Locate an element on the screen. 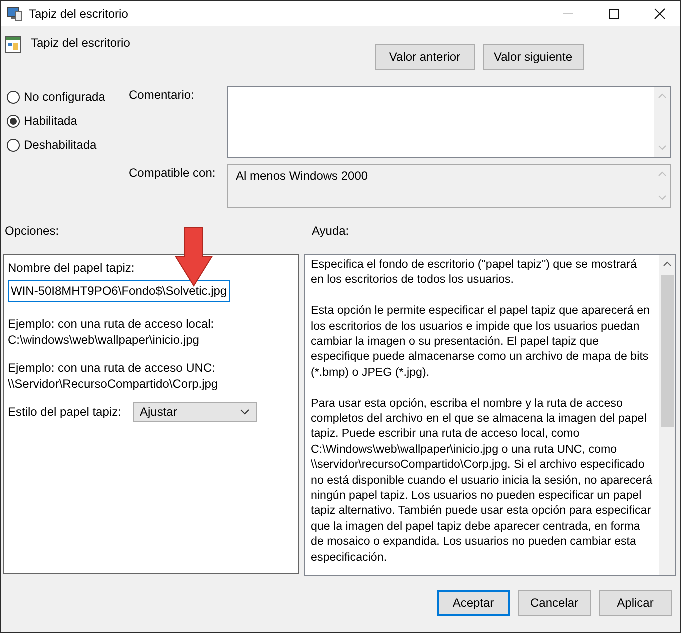 The image size is (681, 633). field-label: Comentario: is located at coordinates (162, 95).